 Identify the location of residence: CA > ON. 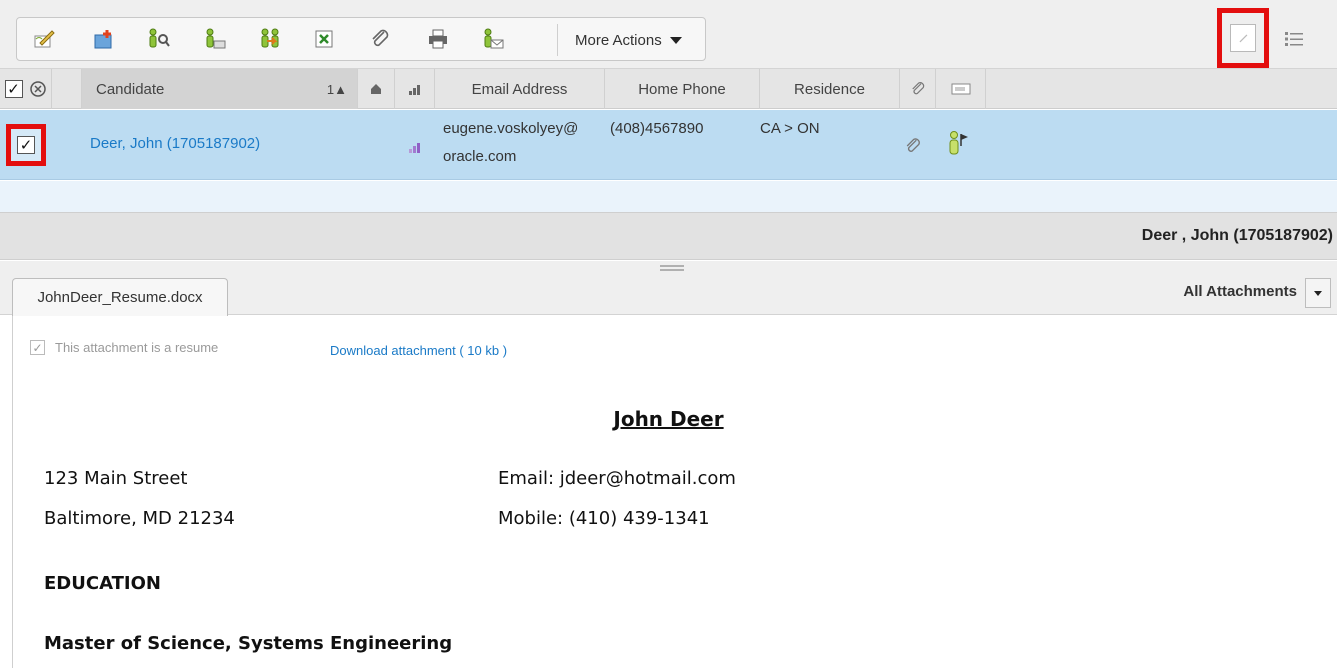
(790, 128).